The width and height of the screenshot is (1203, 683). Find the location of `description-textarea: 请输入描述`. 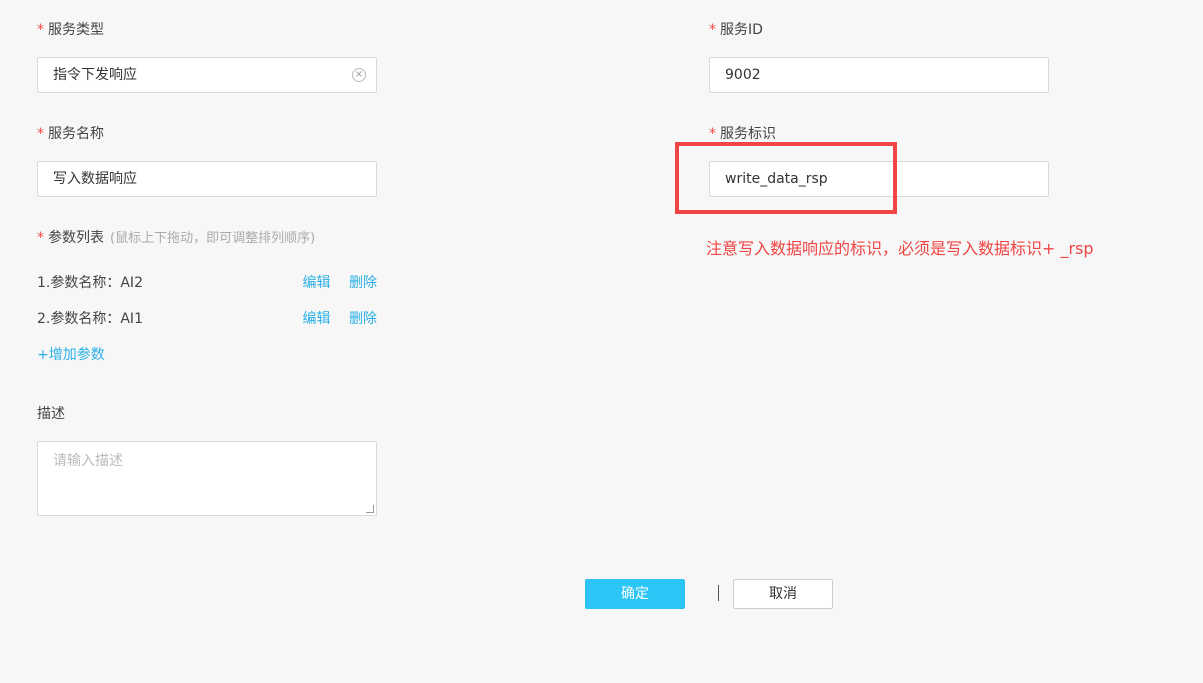

description-textarea: 请输入描述 is located at coordinates (207, 478).